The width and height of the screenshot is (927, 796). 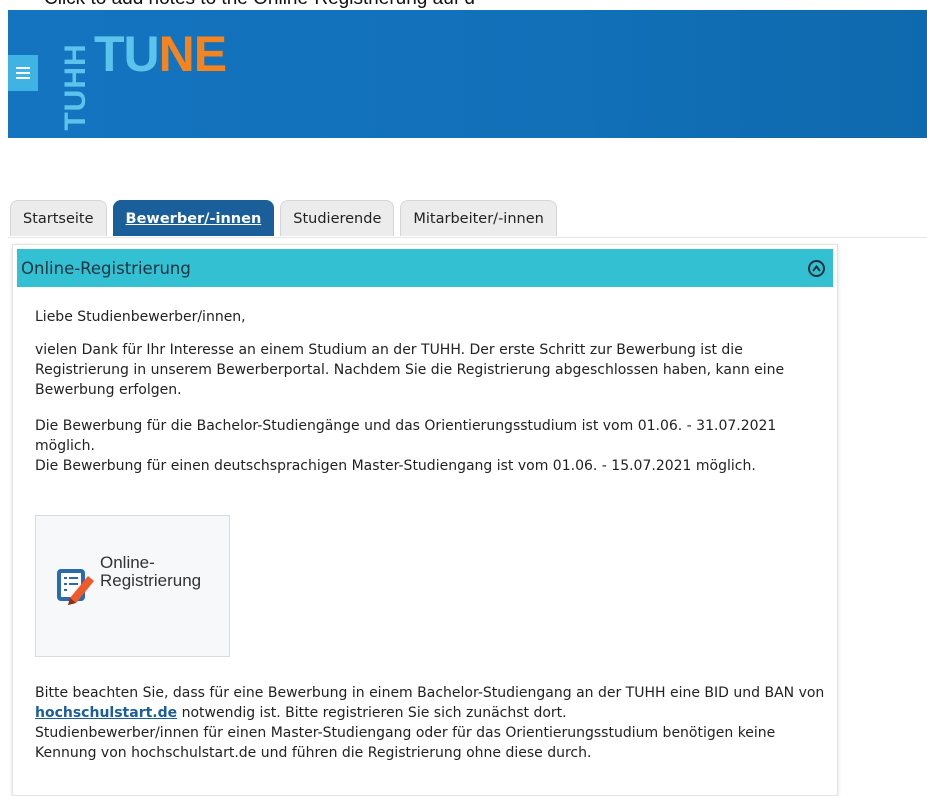 I want to click on tab-mitarbeiter-innen: Mitarbeiter/-innen, so click(x=478, y=218).